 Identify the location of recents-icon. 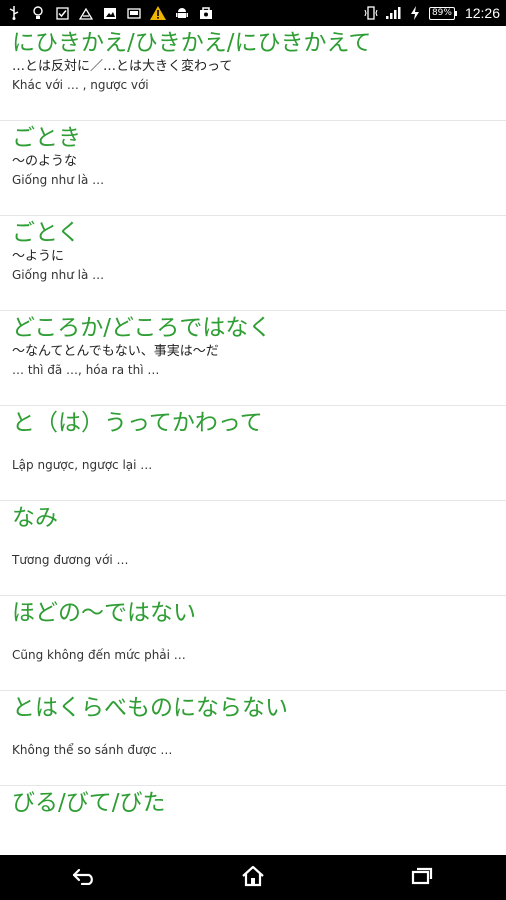
(422, 878).